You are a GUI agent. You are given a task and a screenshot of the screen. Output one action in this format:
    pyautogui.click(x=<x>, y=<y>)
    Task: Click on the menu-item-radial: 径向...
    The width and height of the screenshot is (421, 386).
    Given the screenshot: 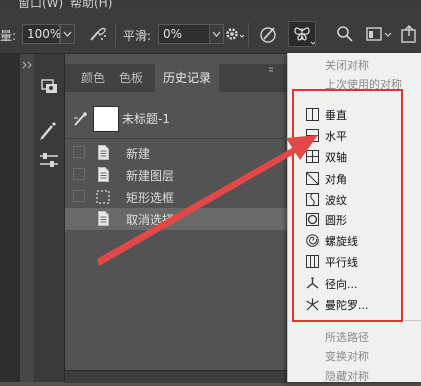 What is the action you would take?
    pyautogui.click(x=354, y=284)
    